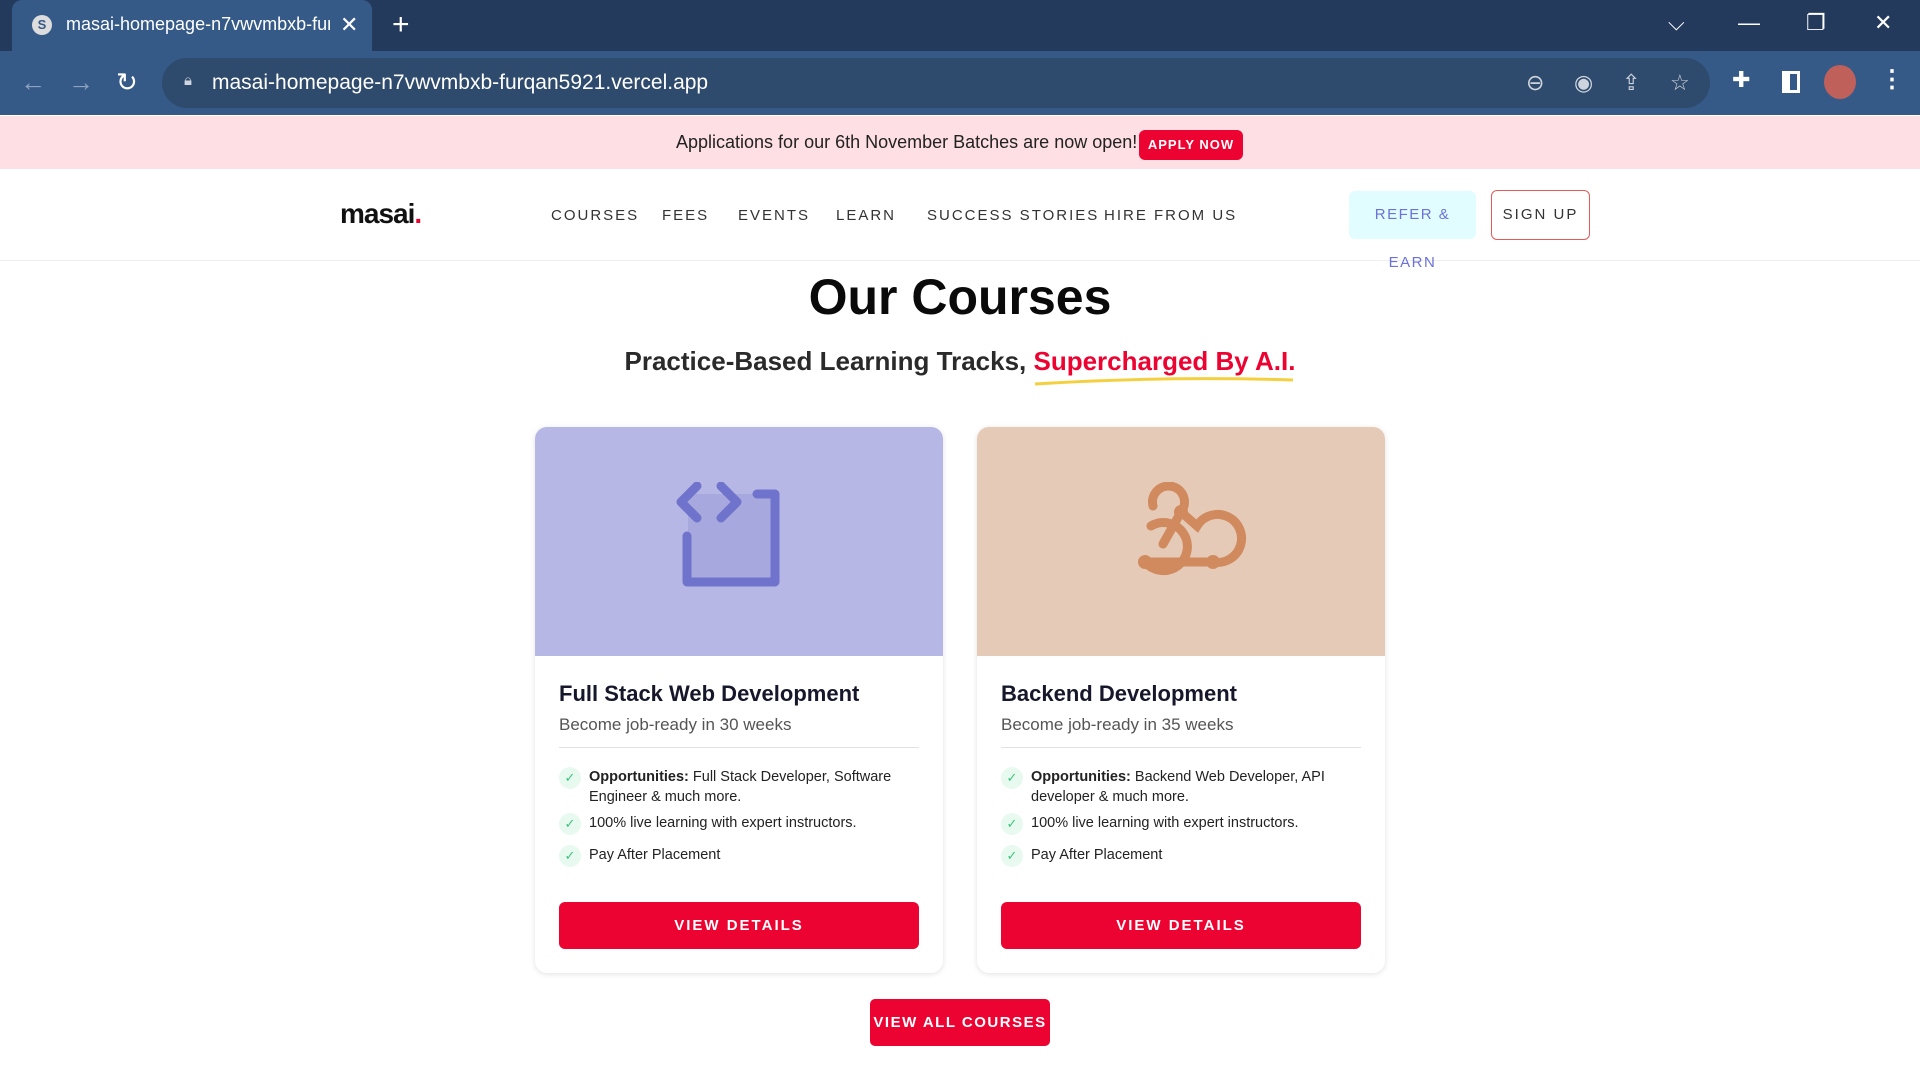 The width and height of the screenshot is (1920, 1080). Describe the element at coordinates (1164, 361) in the screenshot. I see `highlight-text: Supercharged By A.I.` at that location.